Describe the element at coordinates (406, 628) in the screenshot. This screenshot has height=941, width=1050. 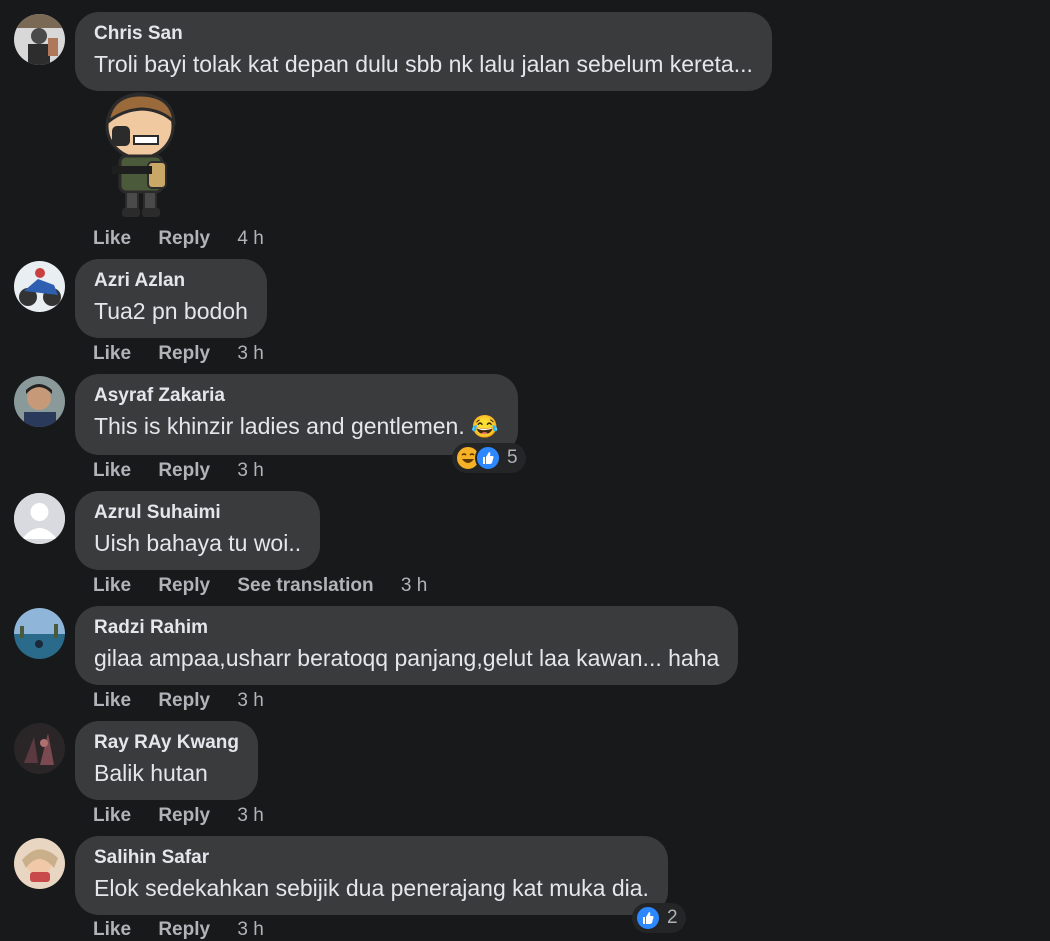
I see `comment-author: Radzi Rahim` at that location.